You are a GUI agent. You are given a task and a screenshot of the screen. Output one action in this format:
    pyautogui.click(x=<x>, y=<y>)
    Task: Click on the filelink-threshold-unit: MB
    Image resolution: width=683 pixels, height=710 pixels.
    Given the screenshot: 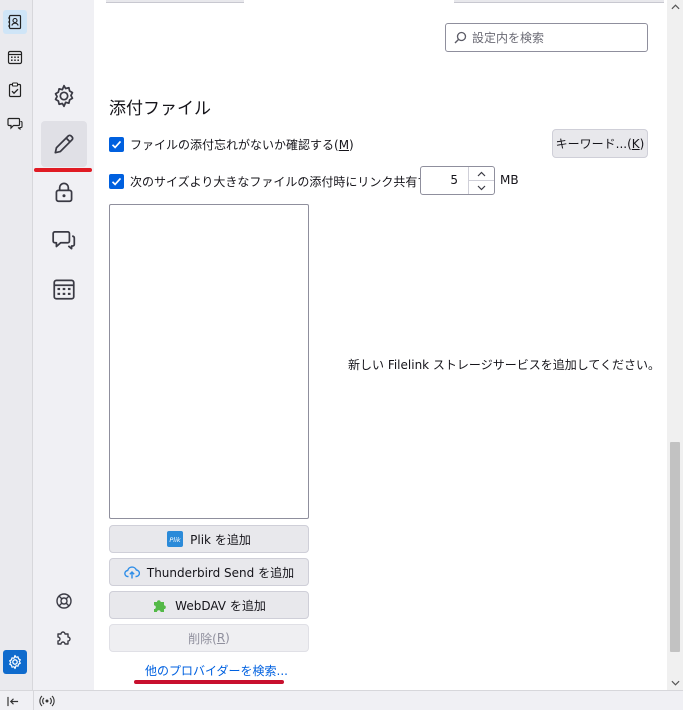 What is the action you would take?
    pyautogui.click(x=509, y=180)
    